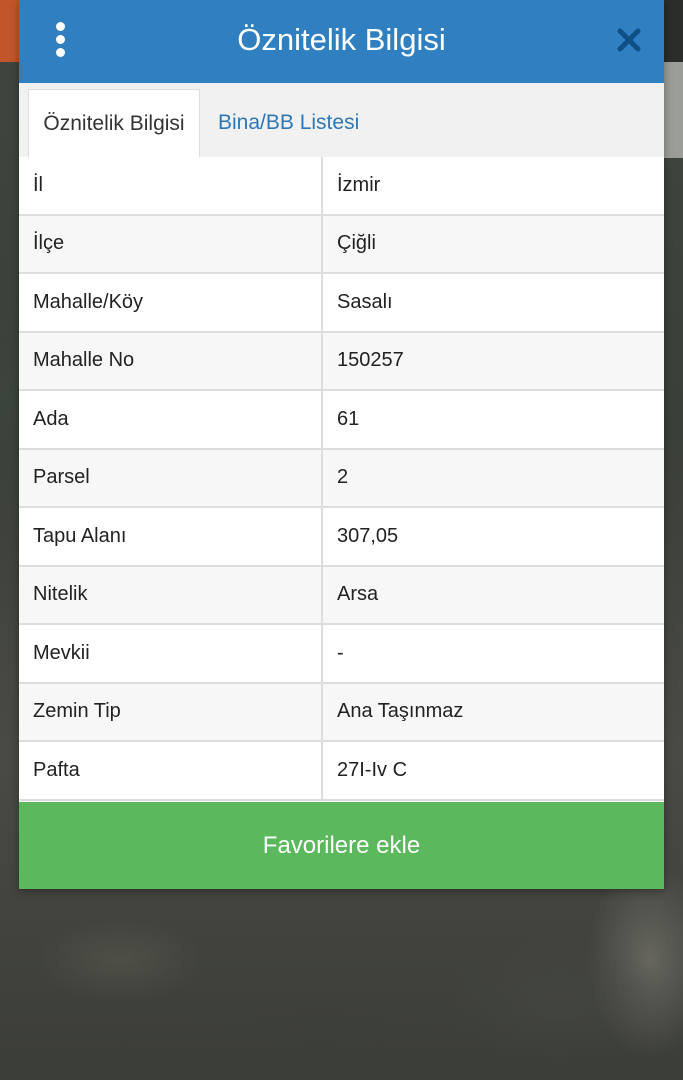 This screenshot has width=683, height=1080. What do you see at coordinates (368, 535) in the screenshot?
I see `attribute-value: 307,05` at bounding box center [368, 535].